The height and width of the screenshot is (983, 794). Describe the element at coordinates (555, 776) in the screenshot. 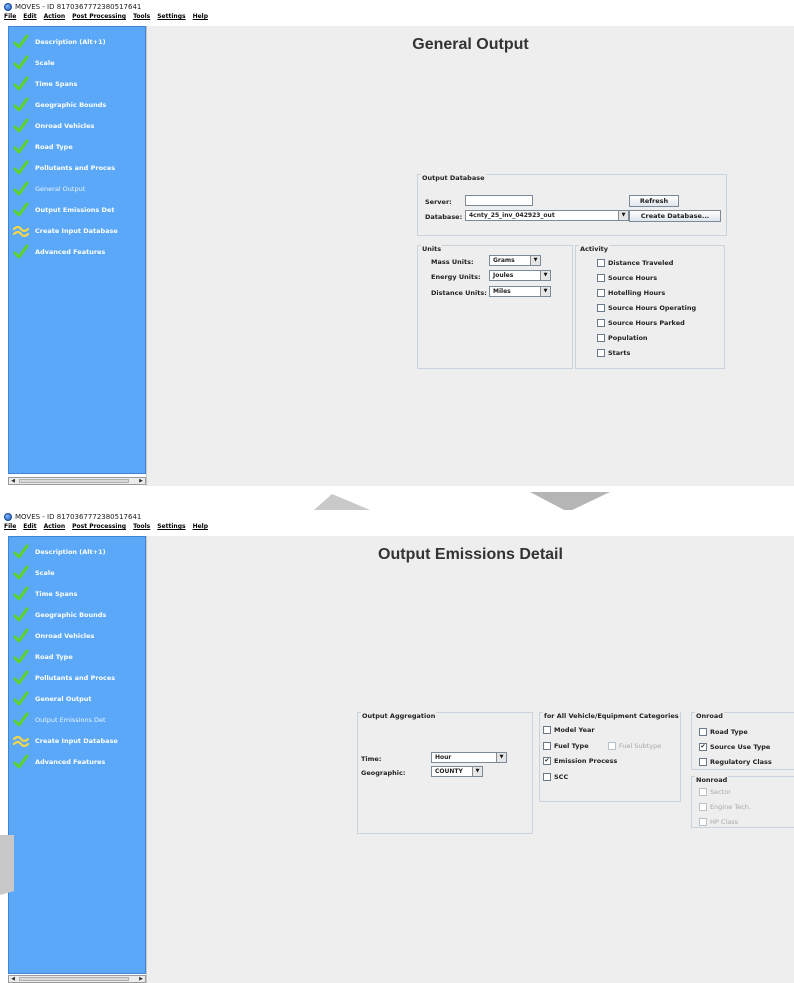

I see `scc-checkbox: SCC` at that location.